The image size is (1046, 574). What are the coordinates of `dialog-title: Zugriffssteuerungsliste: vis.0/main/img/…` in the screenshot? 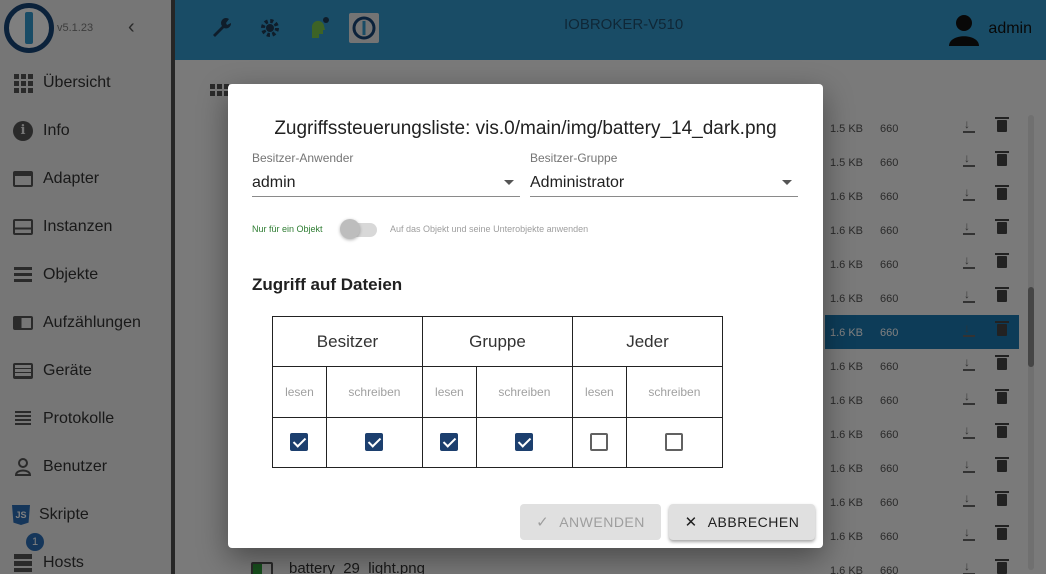 It's located at (525, 128).